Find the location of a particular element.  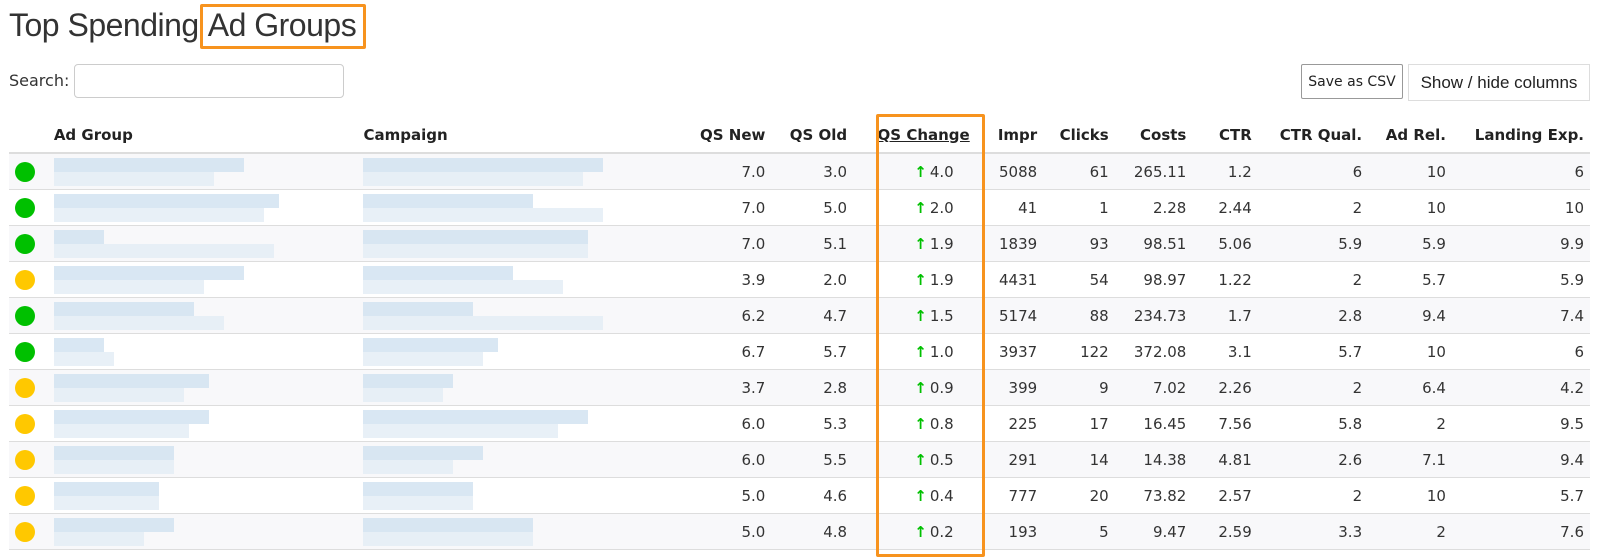

save-as-csv-button: Save as CSV is located at coordinates (1352, 81).